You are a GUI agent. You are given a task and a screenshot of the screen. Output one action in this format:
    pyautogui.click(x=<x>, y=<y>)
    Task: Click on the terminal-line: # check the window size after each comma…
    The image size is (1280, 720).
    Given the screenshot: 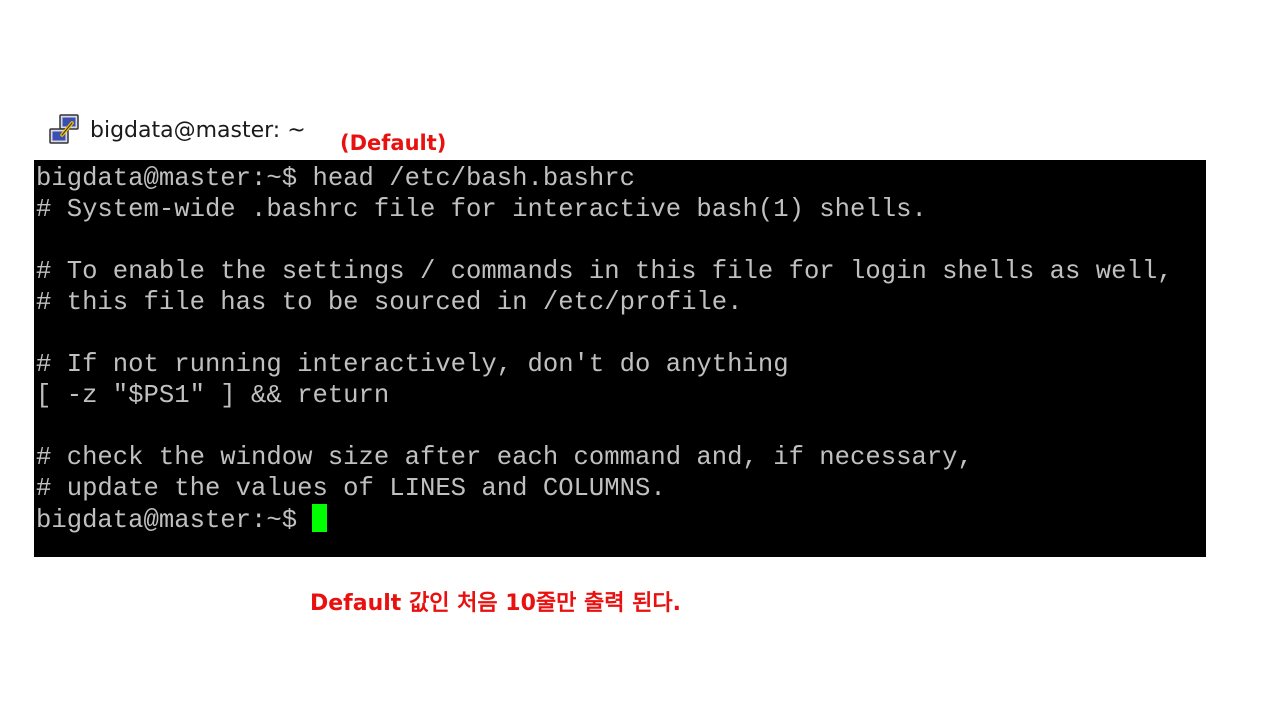 What is the action you would take?
    pyautogui.click(x=504, y=457)
    